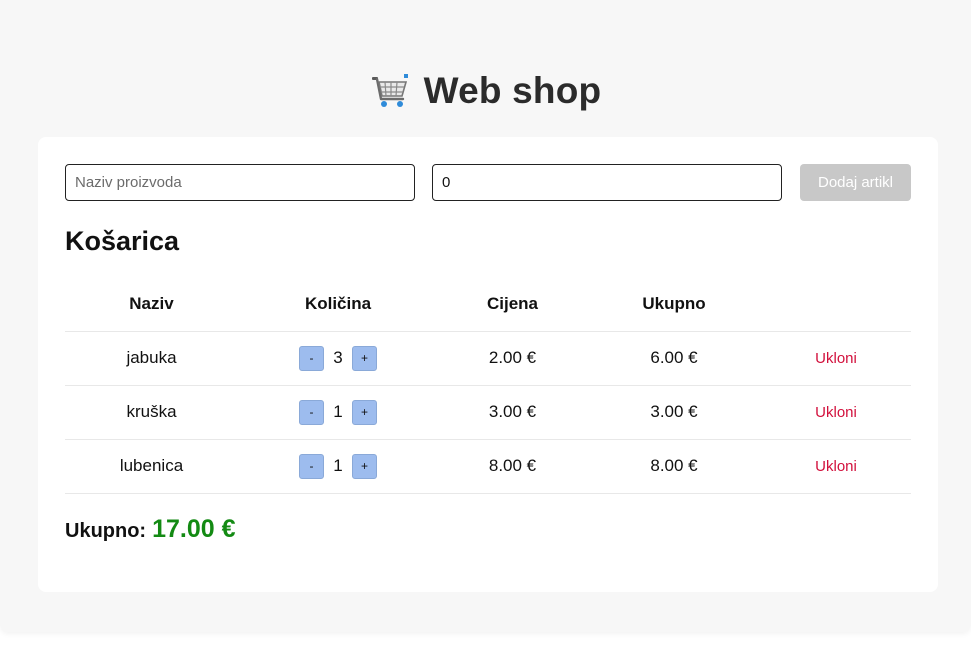 This screenshot has width=971, height=649. What do you see at coordinates (512, 412) in the screenshot?
I see `item-price: 3.00 €` at bounding box center [512, 412].